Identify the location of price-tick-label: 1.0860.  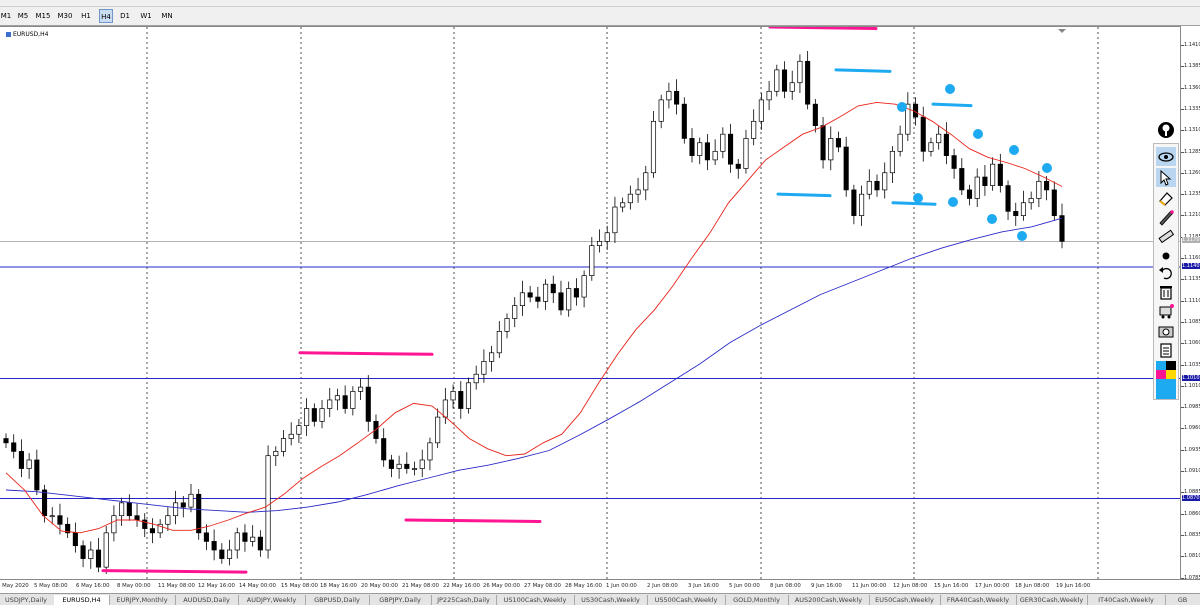
(1192, 513).